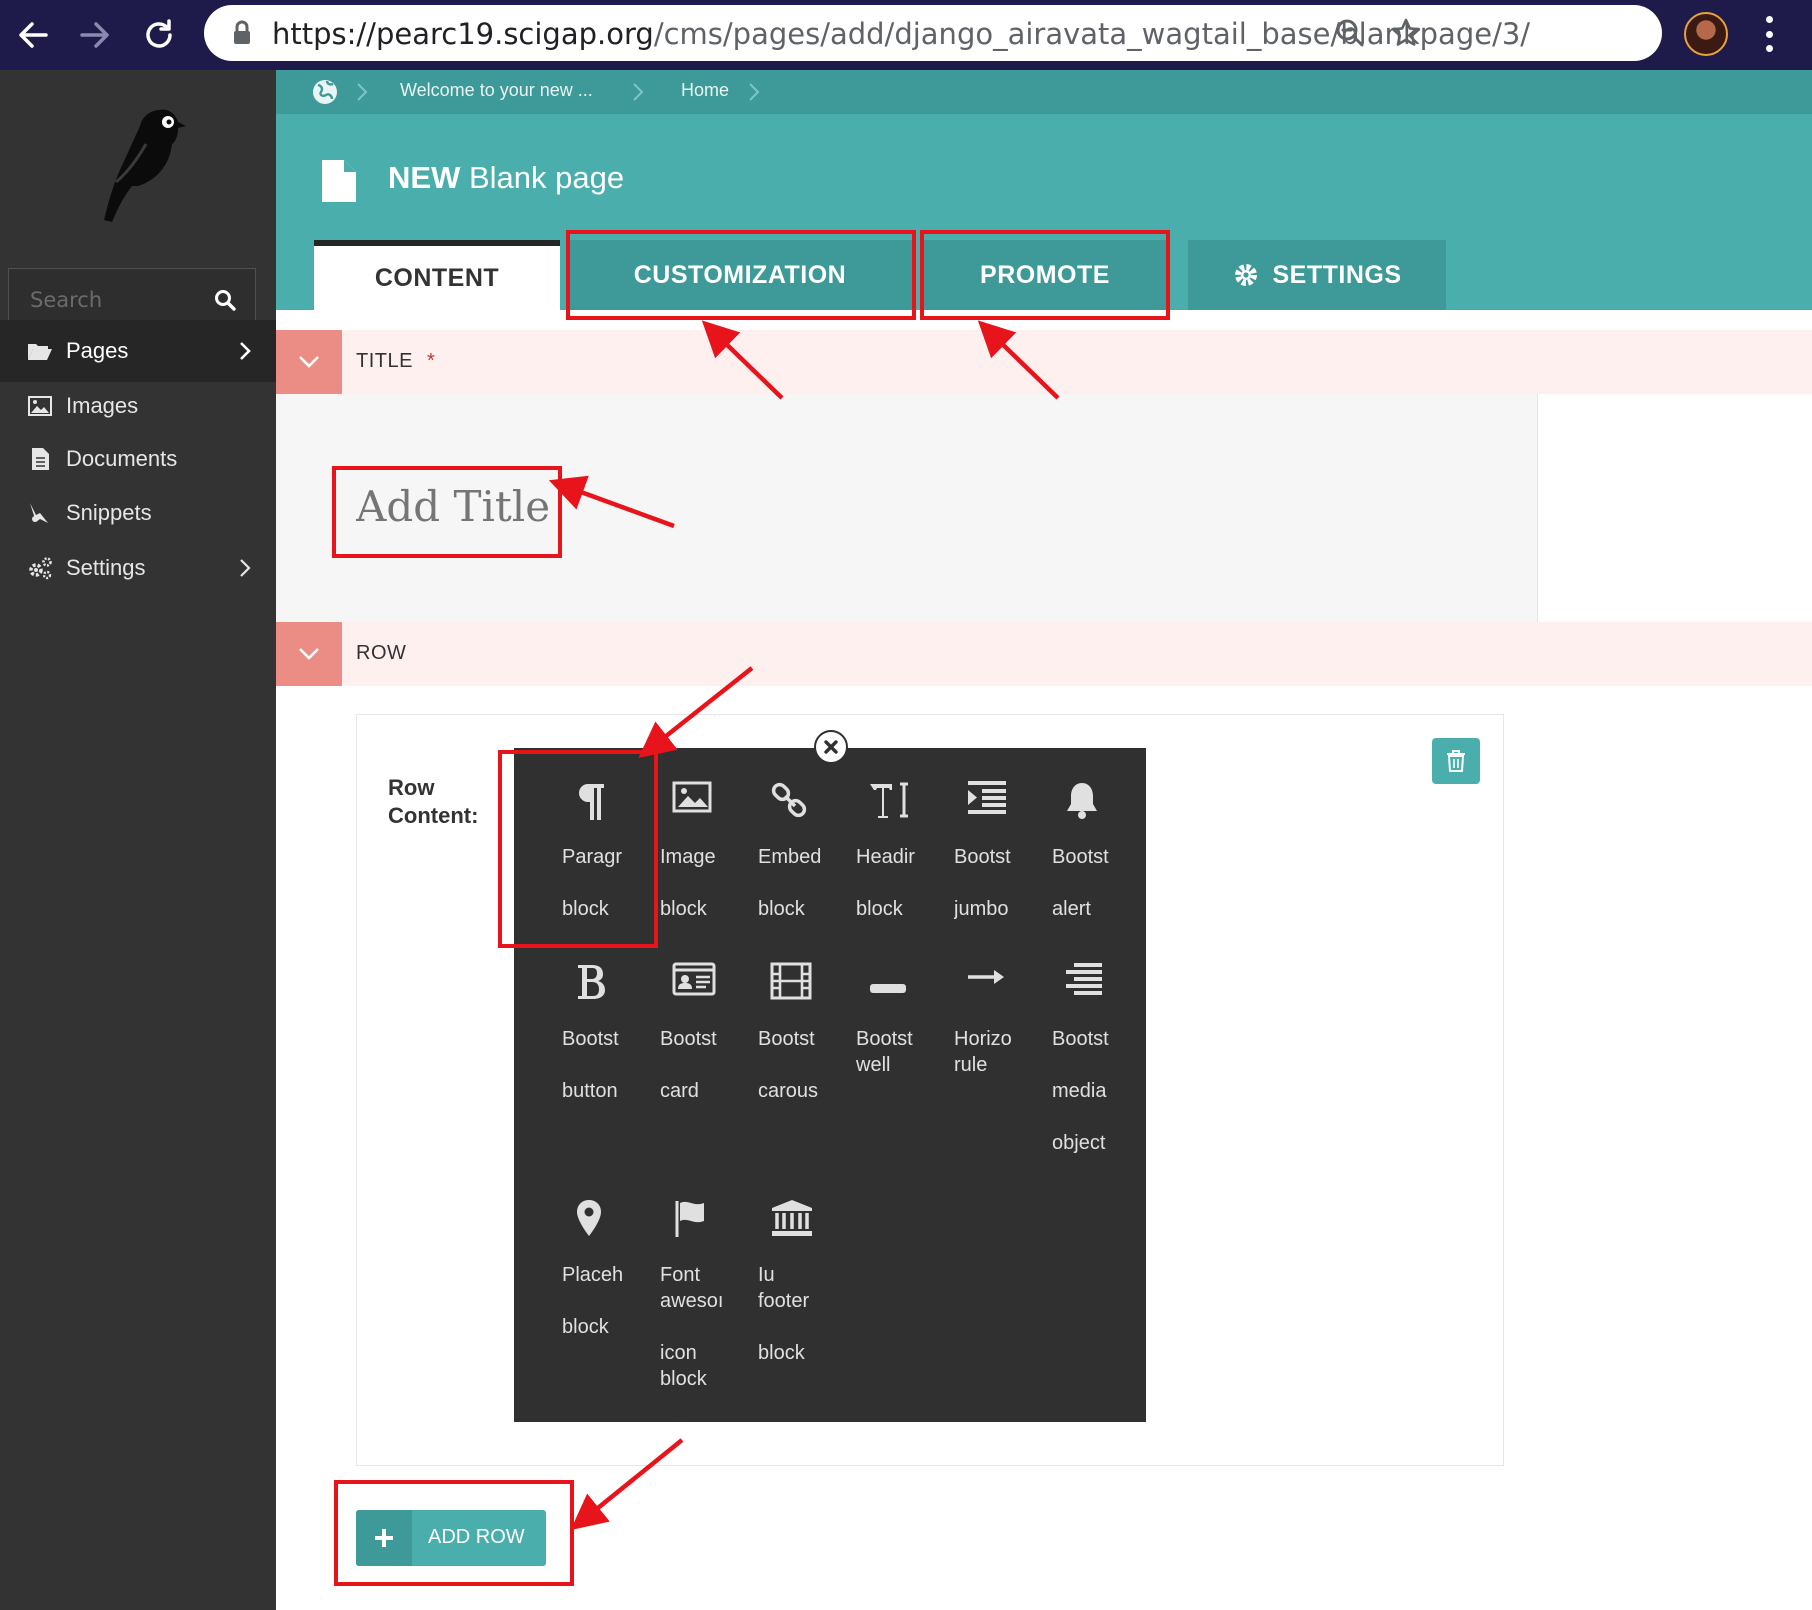 The image size is (1812, 1610). What do you see at coordinates (1406, 33) in the screenshot?
I see `star-icon` at bounding box center [1406, 33].